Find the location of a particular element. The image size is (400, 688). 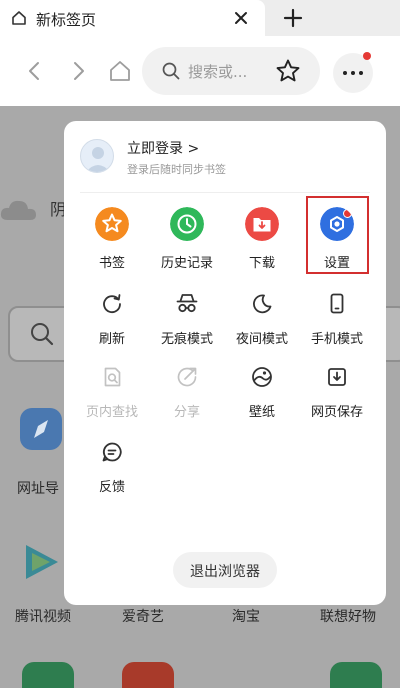

menu-item-bookmarks: 书签 is located at coordinates (112, 242).